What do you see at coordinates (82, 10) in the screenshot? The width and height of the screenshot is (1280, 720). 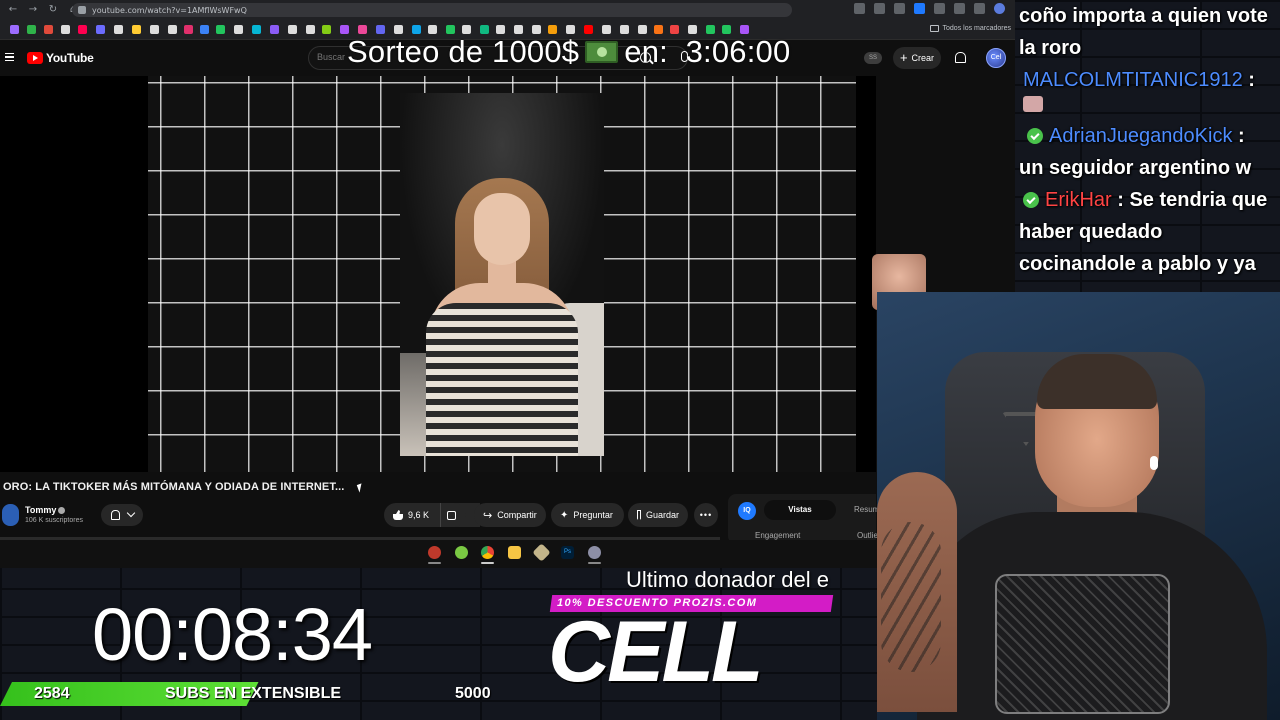 I see `site-info-icon` at bounding box center [82, 10].